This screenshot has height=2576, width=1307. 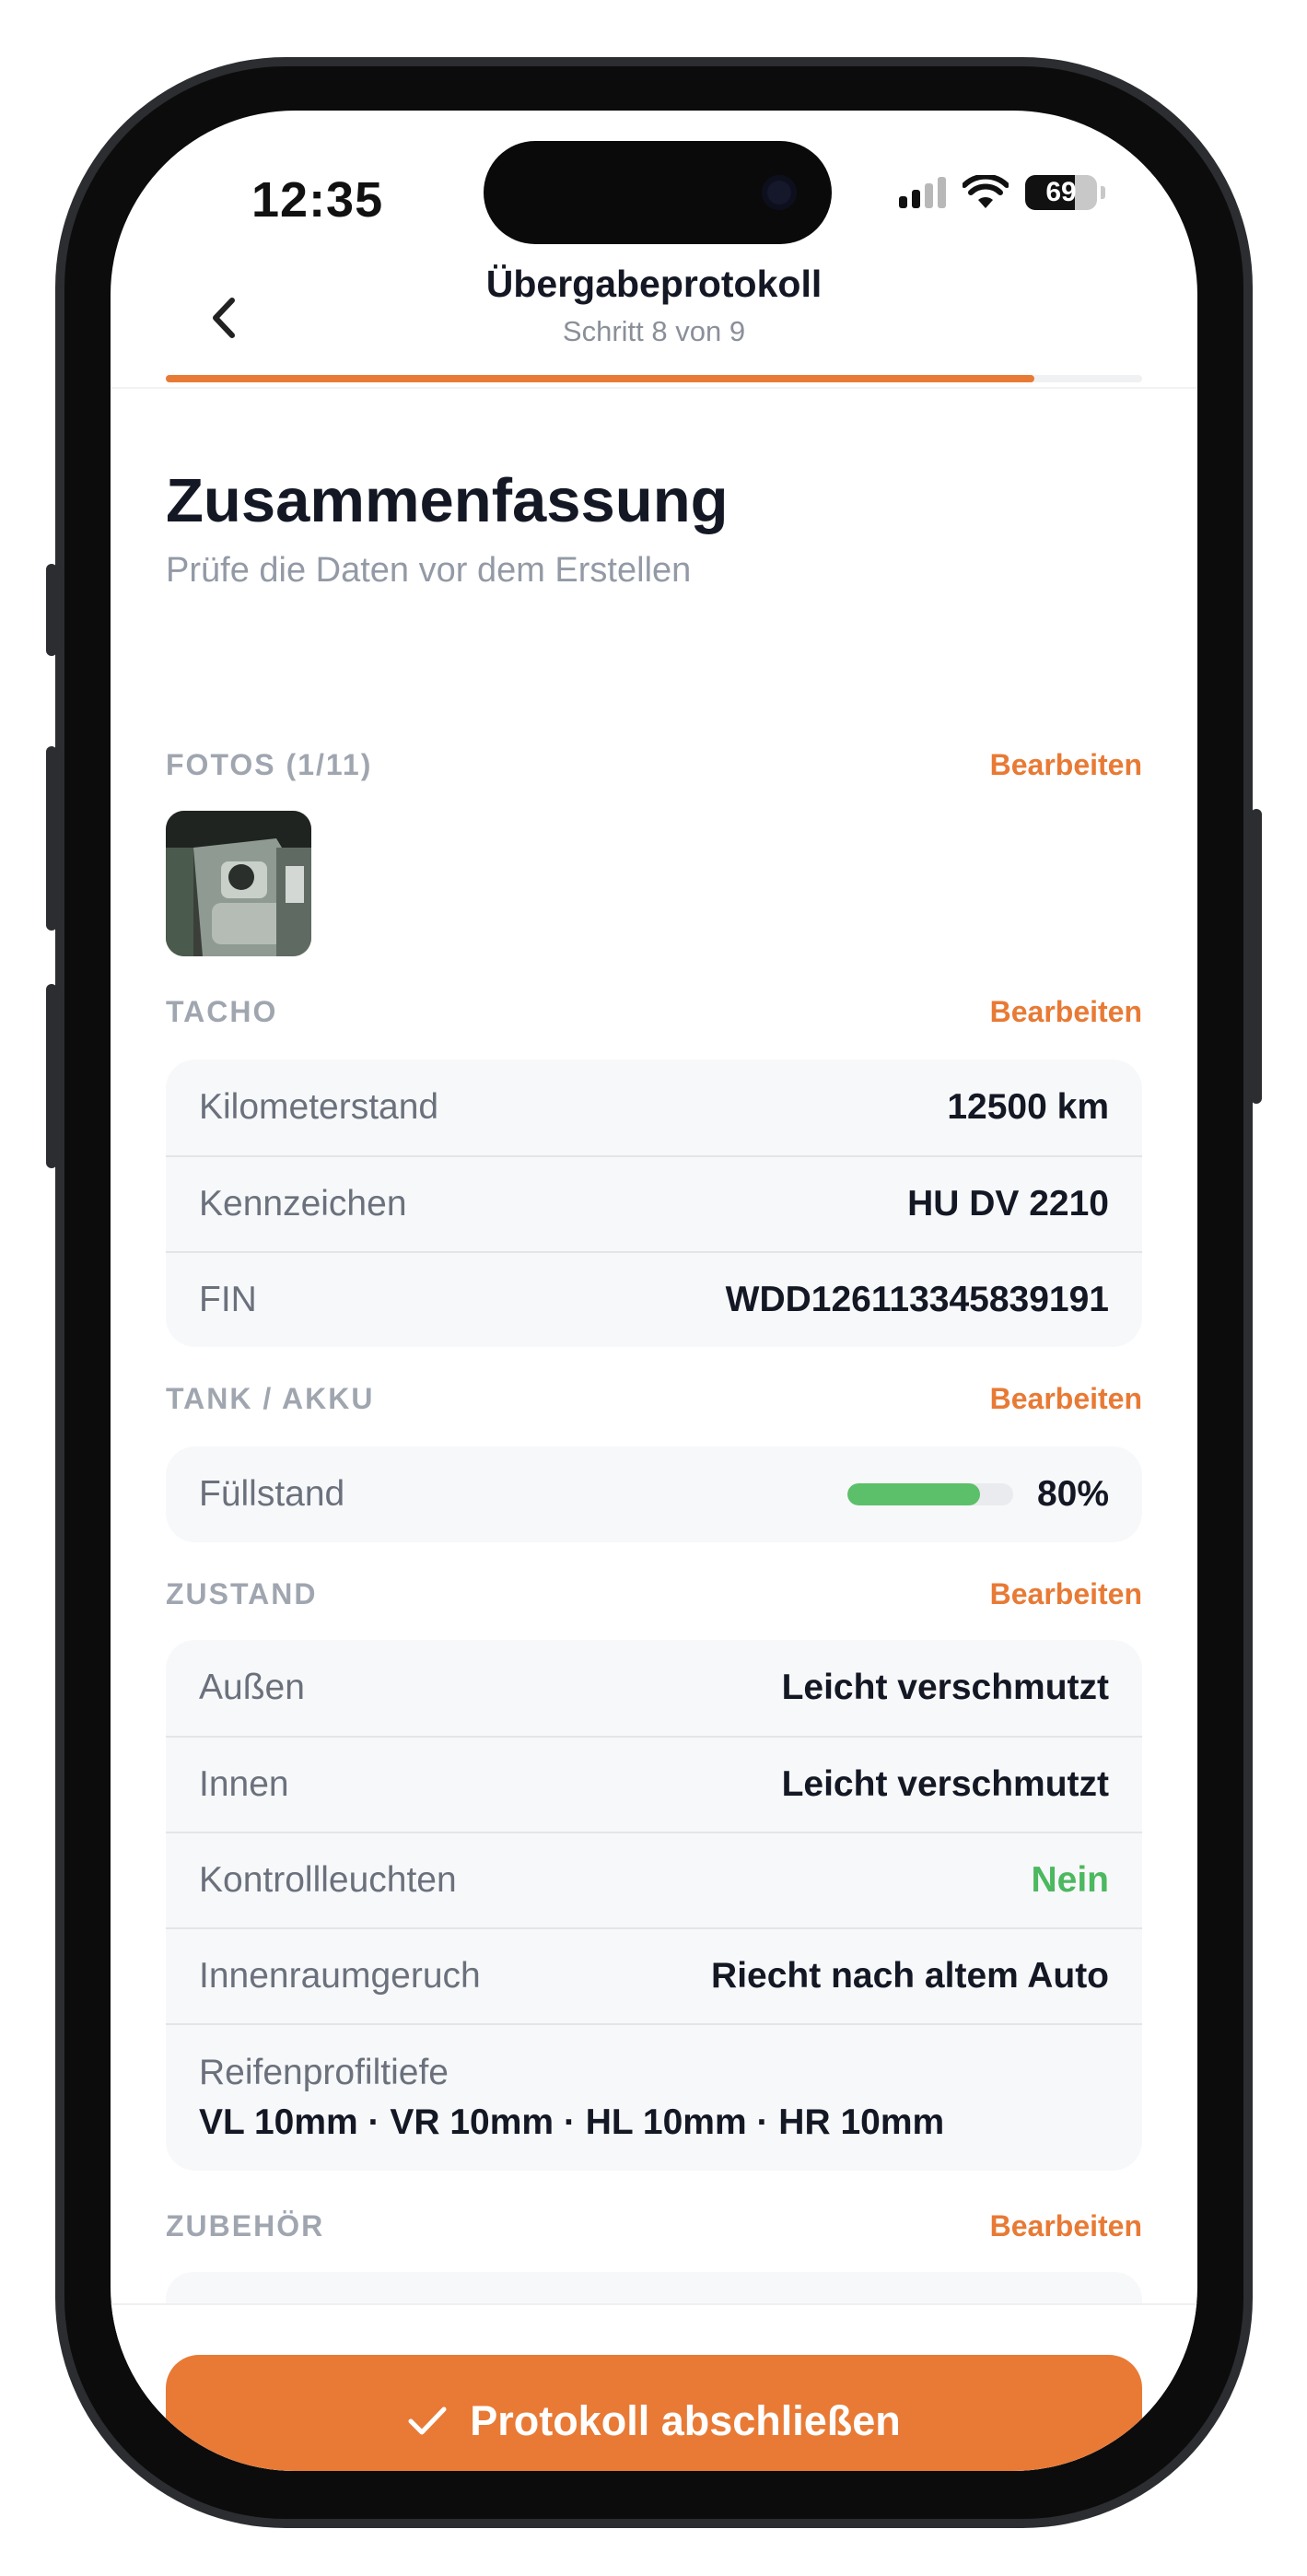 I want to click on camera-icon, so click(x=780, y=192).